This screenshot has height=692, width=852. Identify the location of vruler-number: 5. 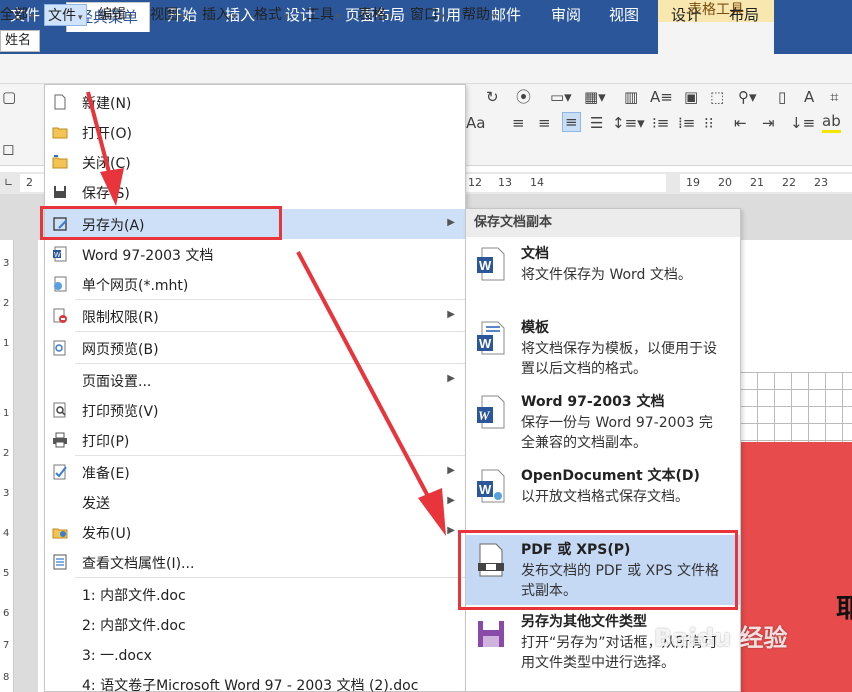
(6, 573).